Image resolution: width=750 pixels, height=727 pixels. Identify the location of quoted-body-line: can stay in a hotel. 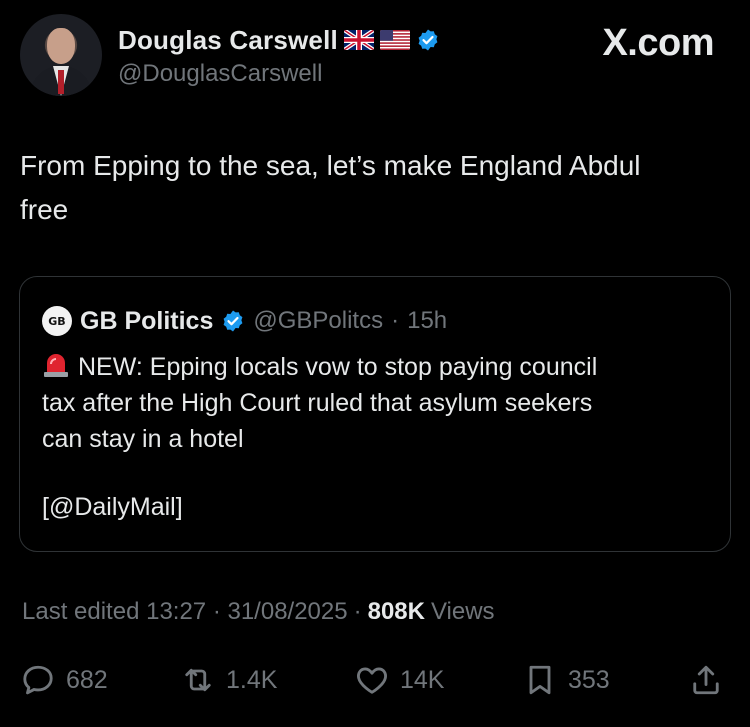
(143, 439).